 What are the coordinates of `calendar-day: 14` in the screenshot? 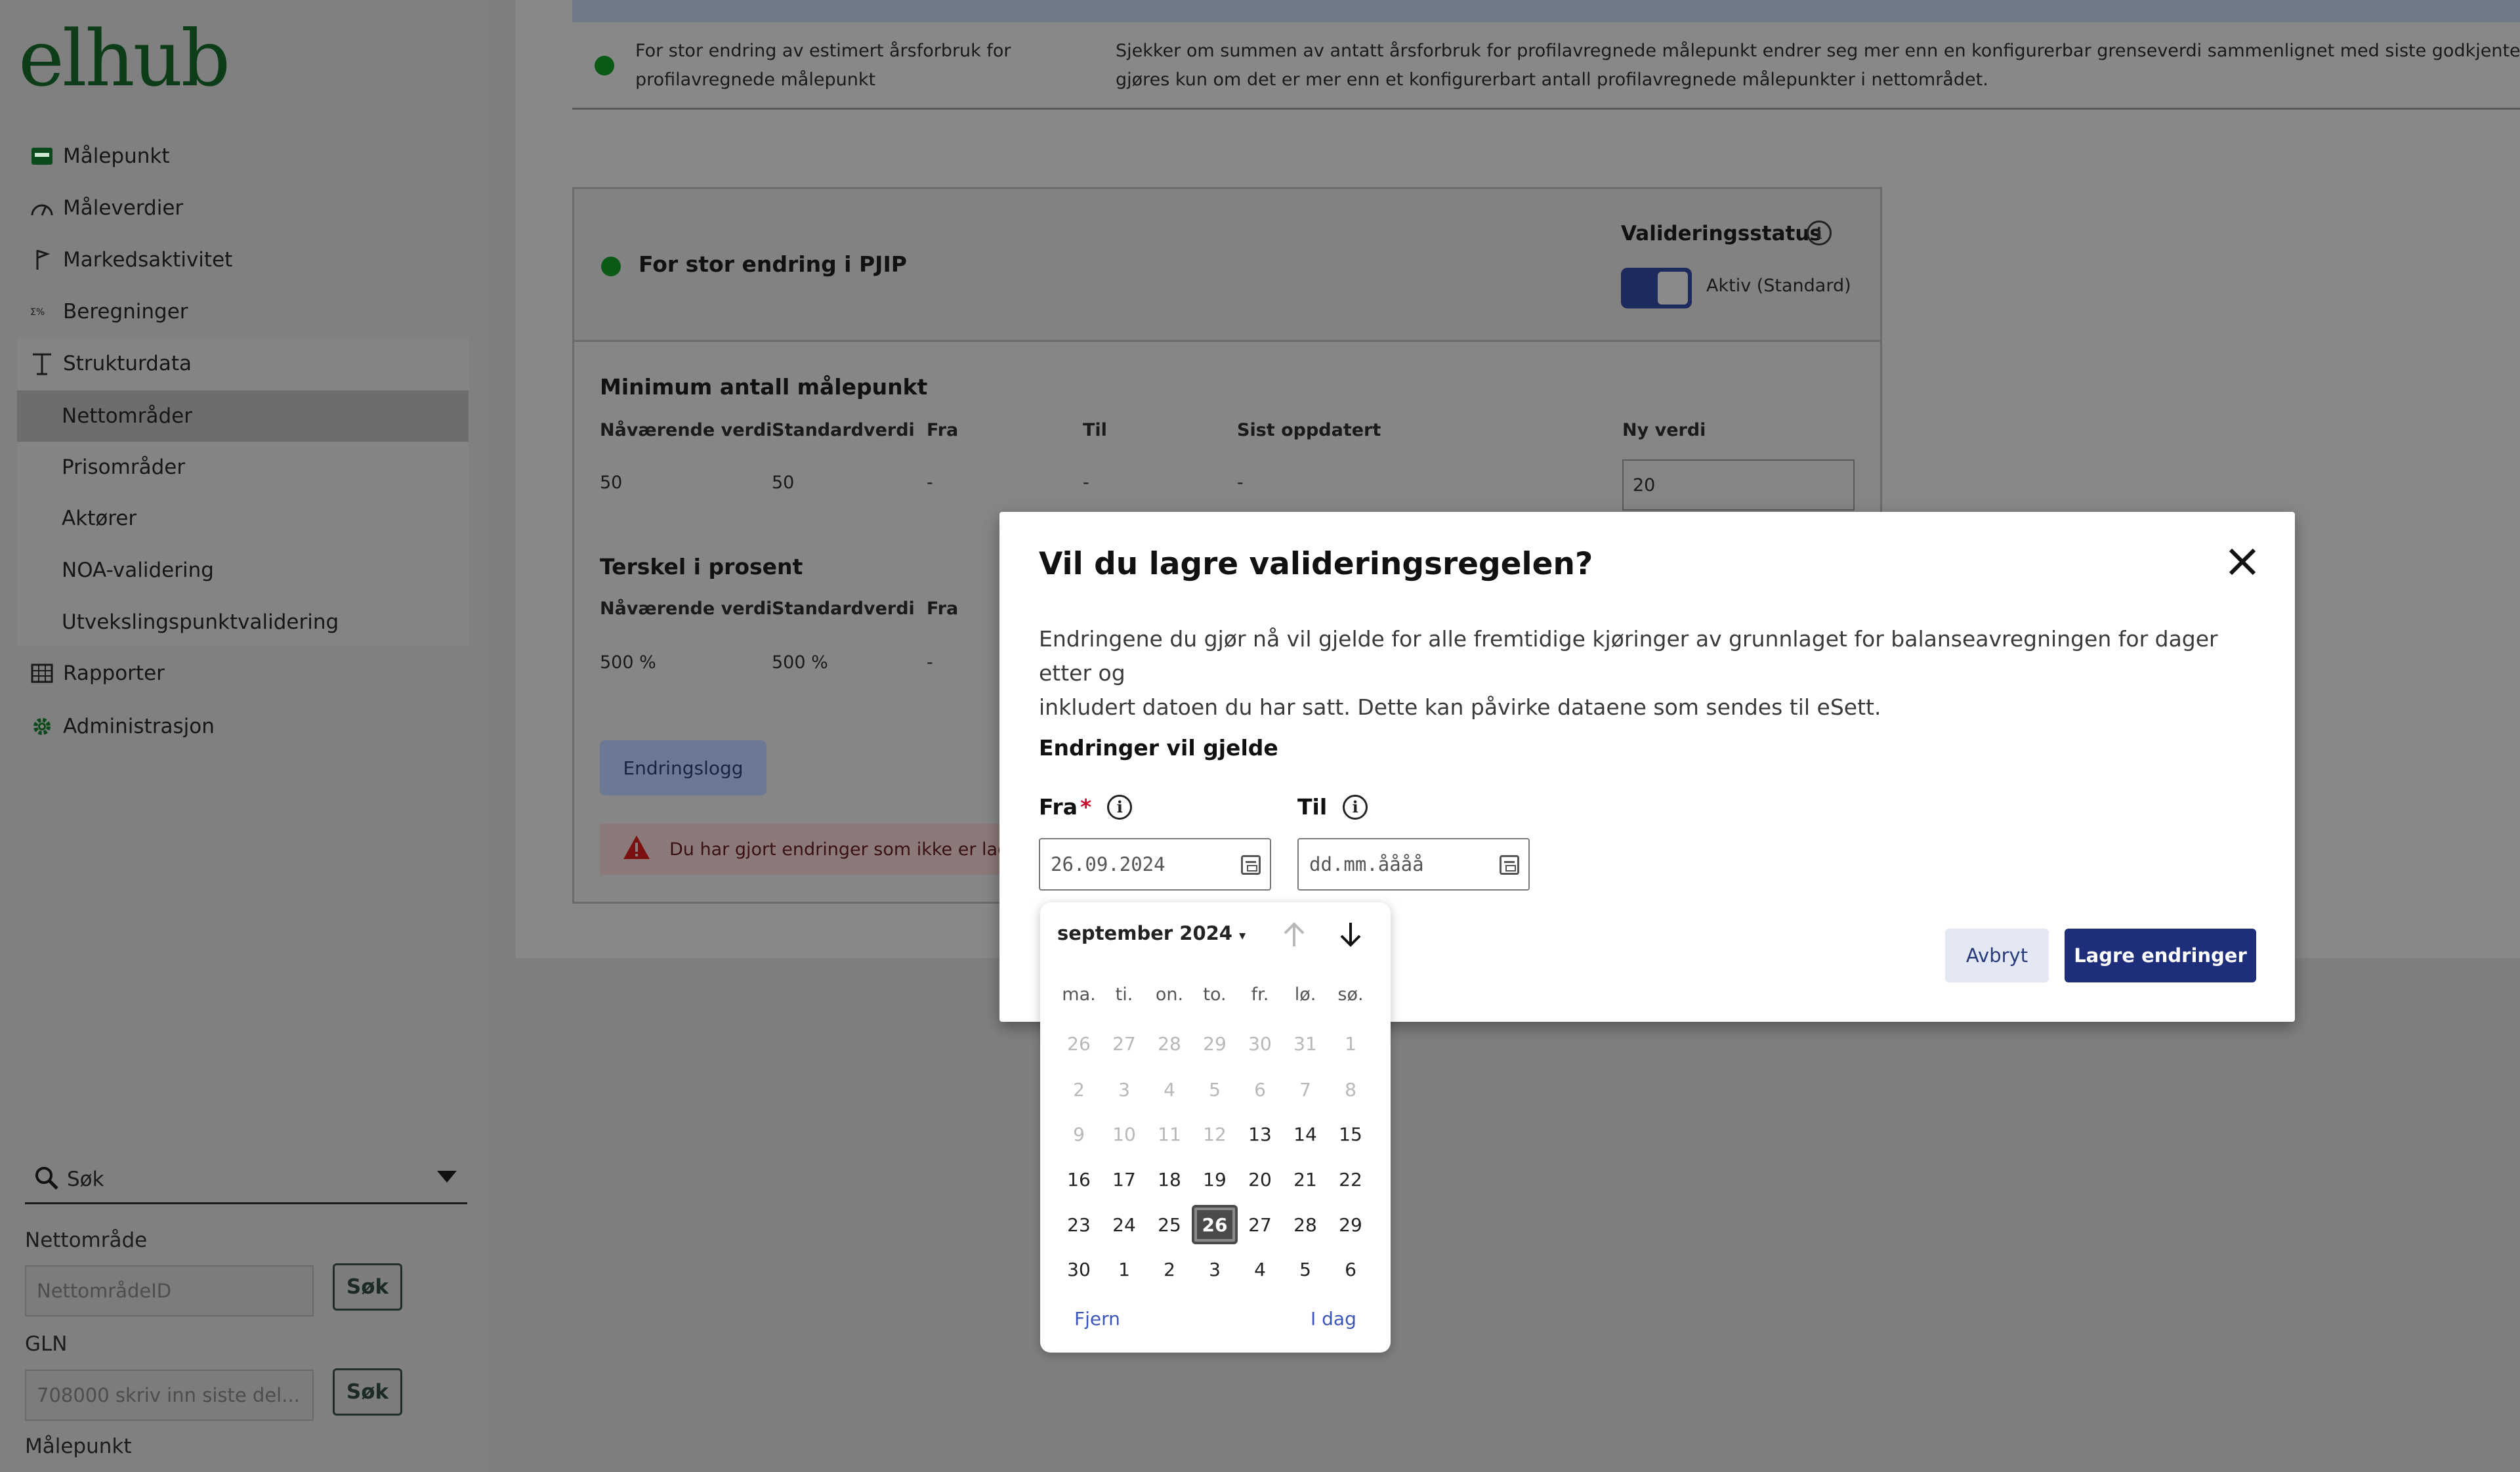 It's located at (1305, 1134).